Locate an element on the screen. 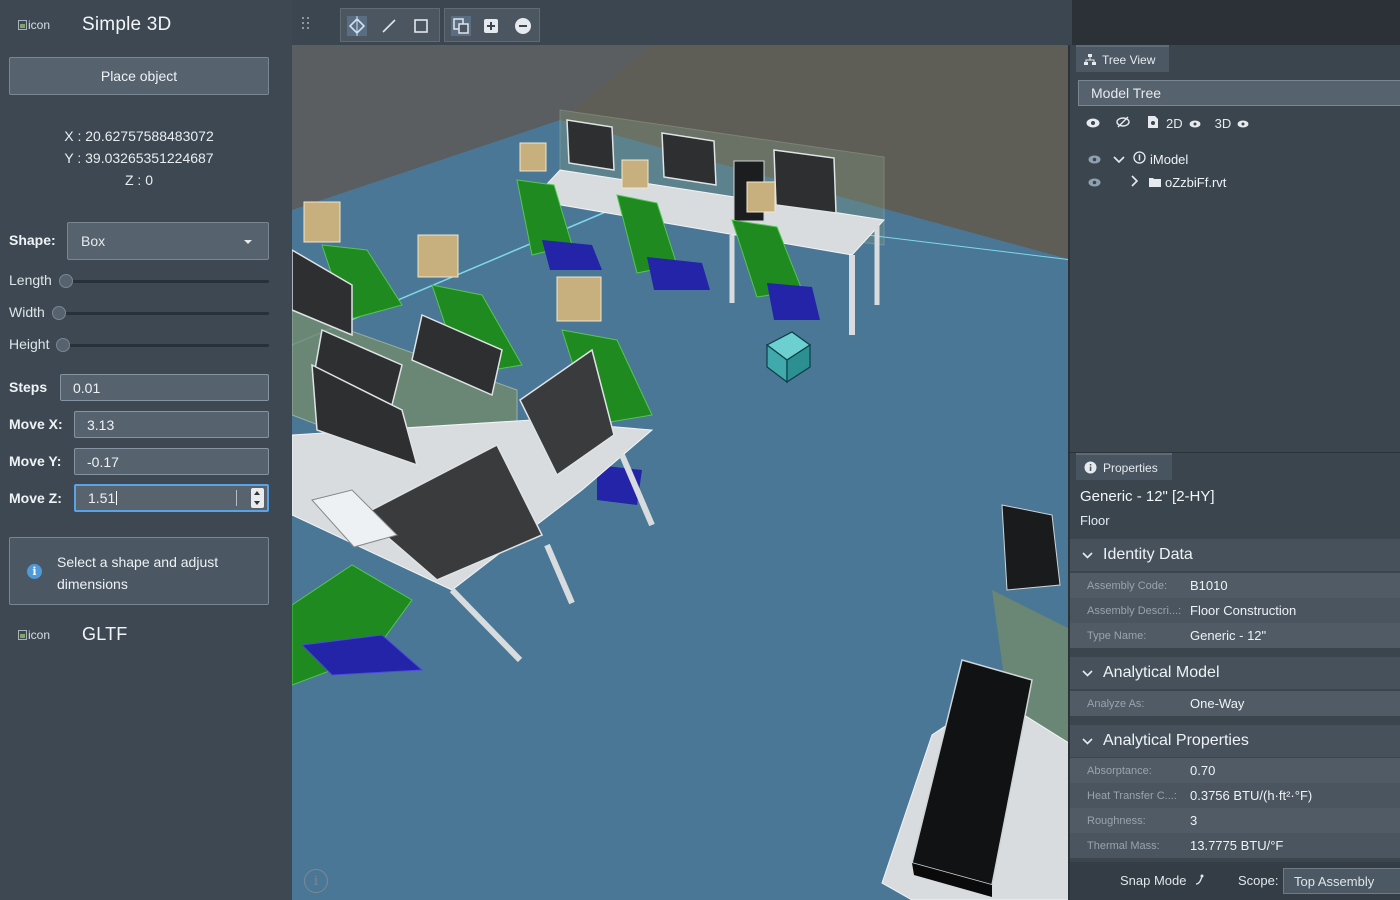  section-analytical-model: Analytical Model is located at coordinates (1235, 673).